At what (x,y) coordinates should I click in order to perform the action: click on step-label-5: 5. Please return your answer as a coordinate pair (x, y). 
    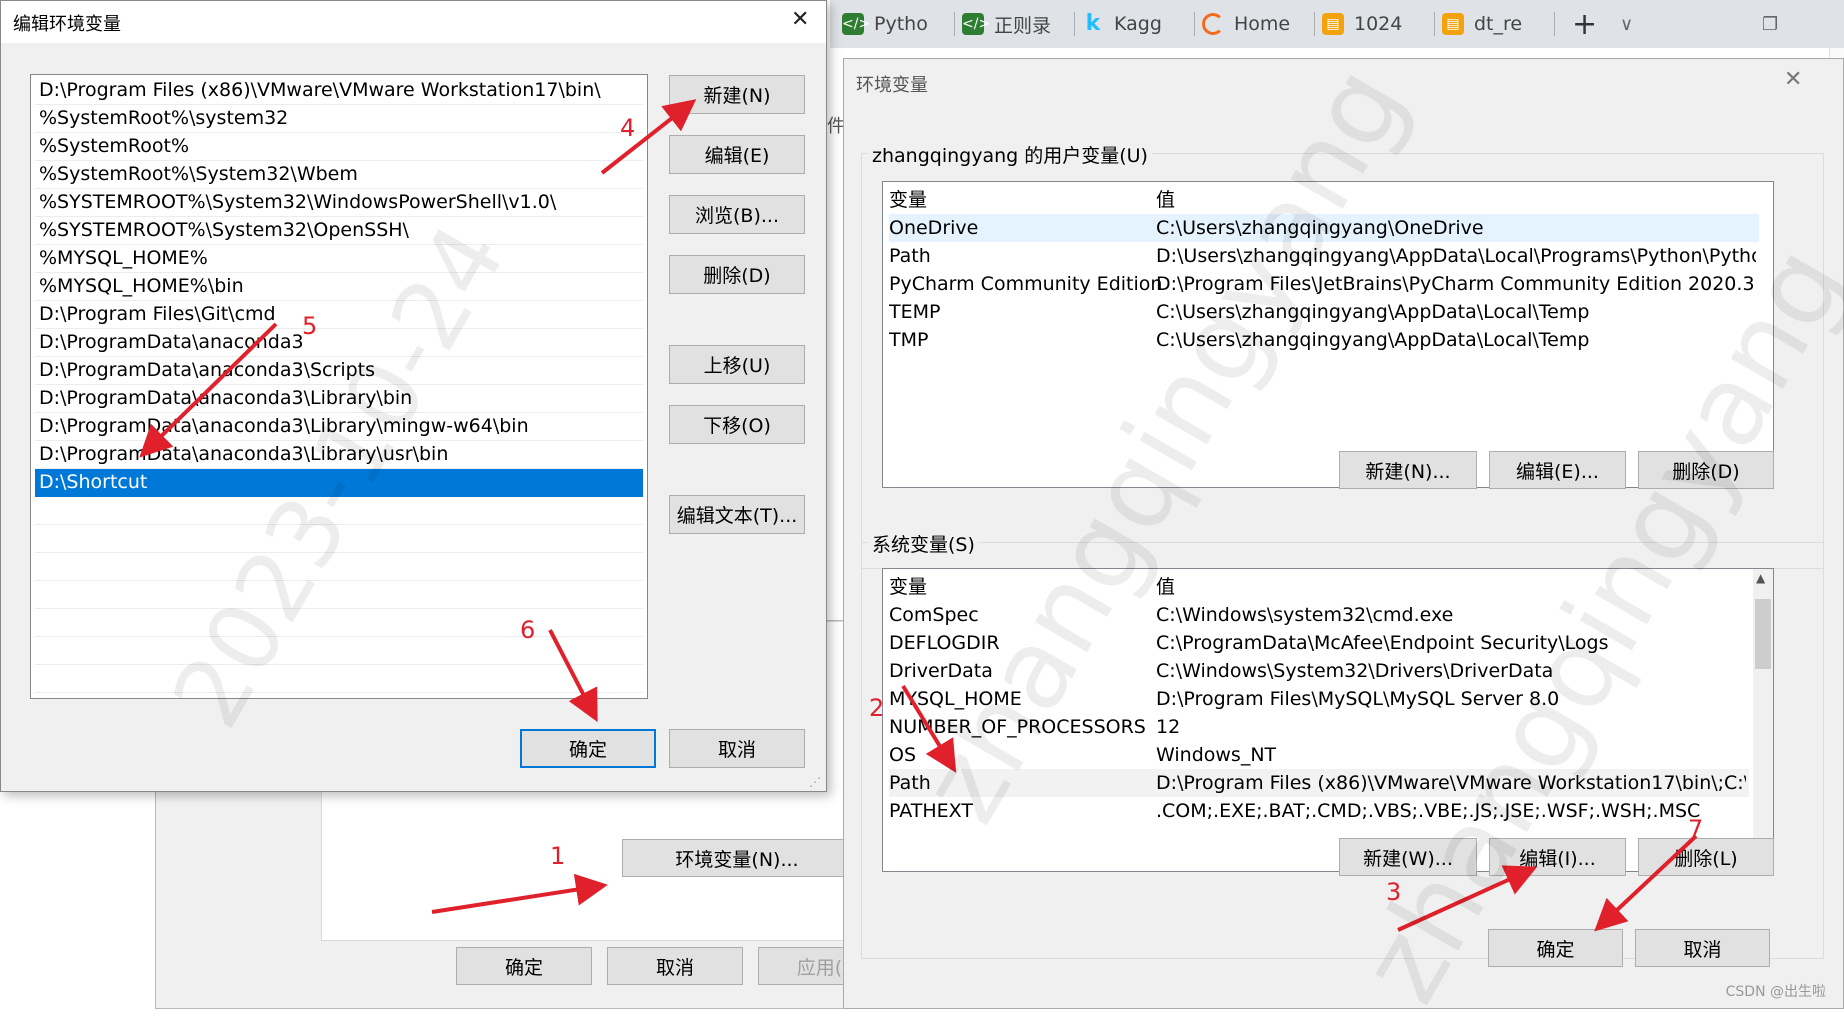
    Looking at the image, I should click on (310, 326).